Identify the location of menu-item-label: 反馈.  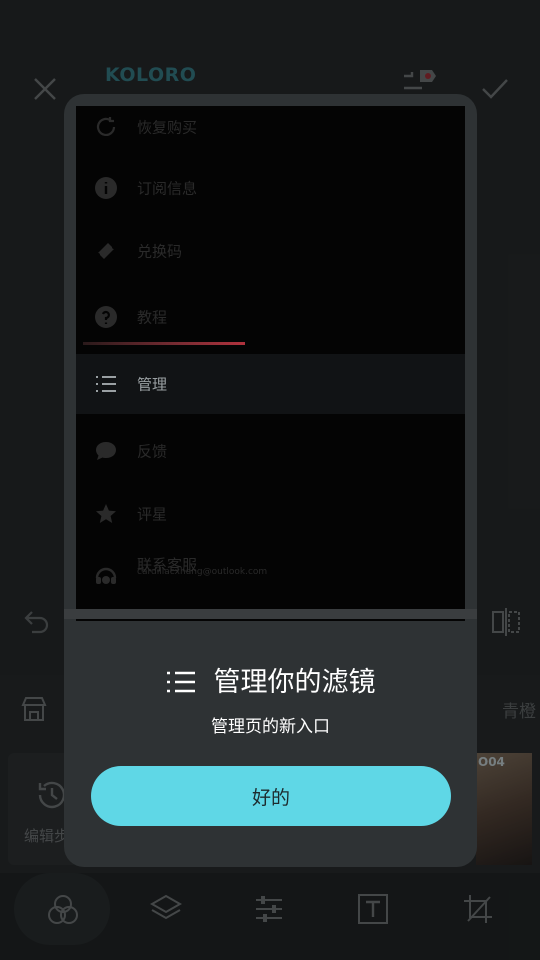
(152, 451).